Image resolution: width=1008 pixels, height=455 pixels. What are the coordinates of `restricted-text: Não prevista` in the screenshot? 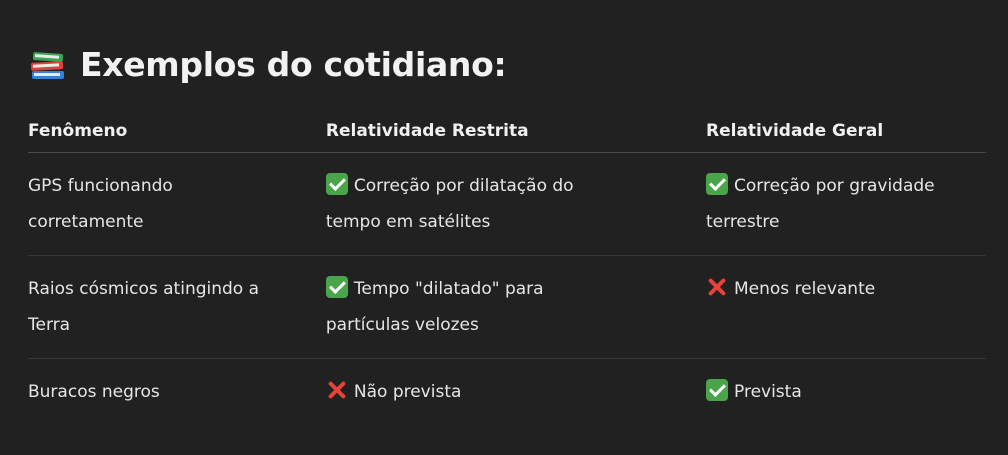 It's located at (407, 392).